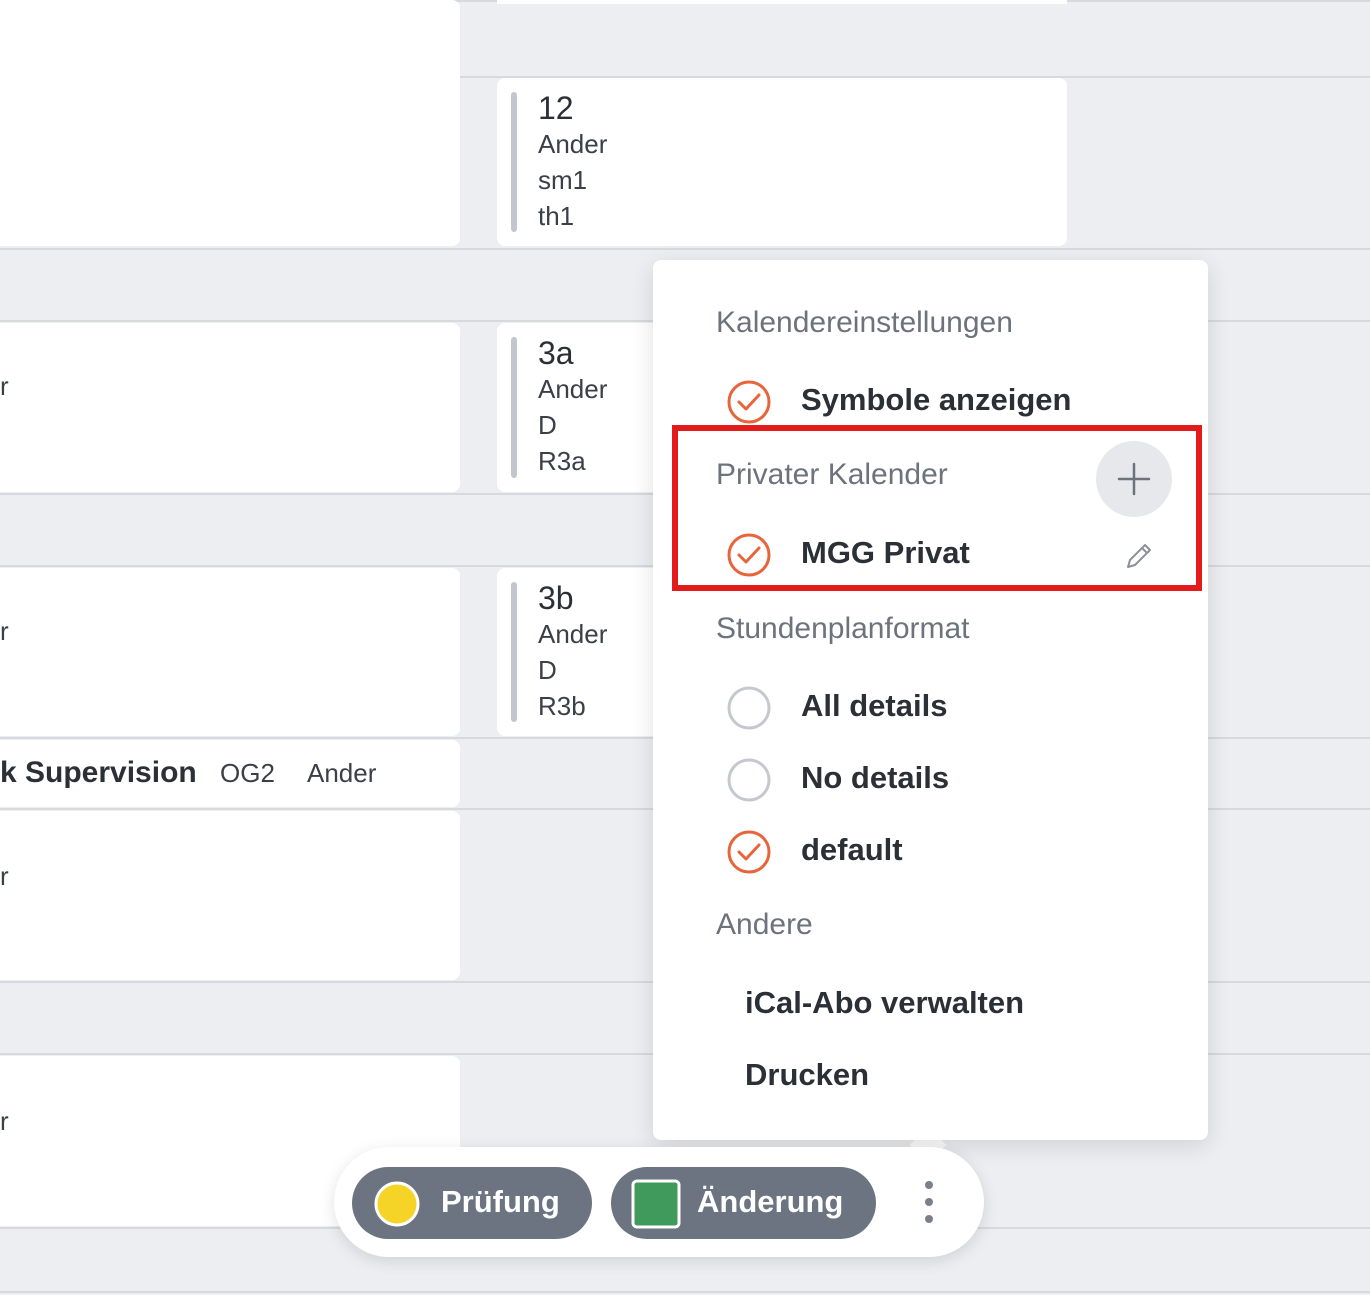 The width and height of the screenshot is (1370, 1295). Describe the element at coordinates (770, 1201) in the screenshot. I see `legend-label: Änderung` at that location.